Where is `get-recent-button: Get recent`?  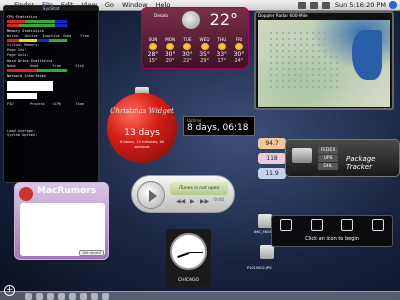
get-recent-button: Get recent is located at coordinates (91, 253).